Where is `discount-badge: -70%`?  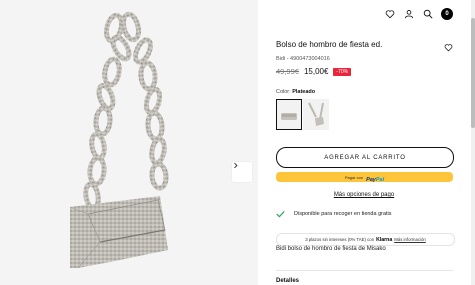
discount-badge: -70% is located at coordinates (342, 71).